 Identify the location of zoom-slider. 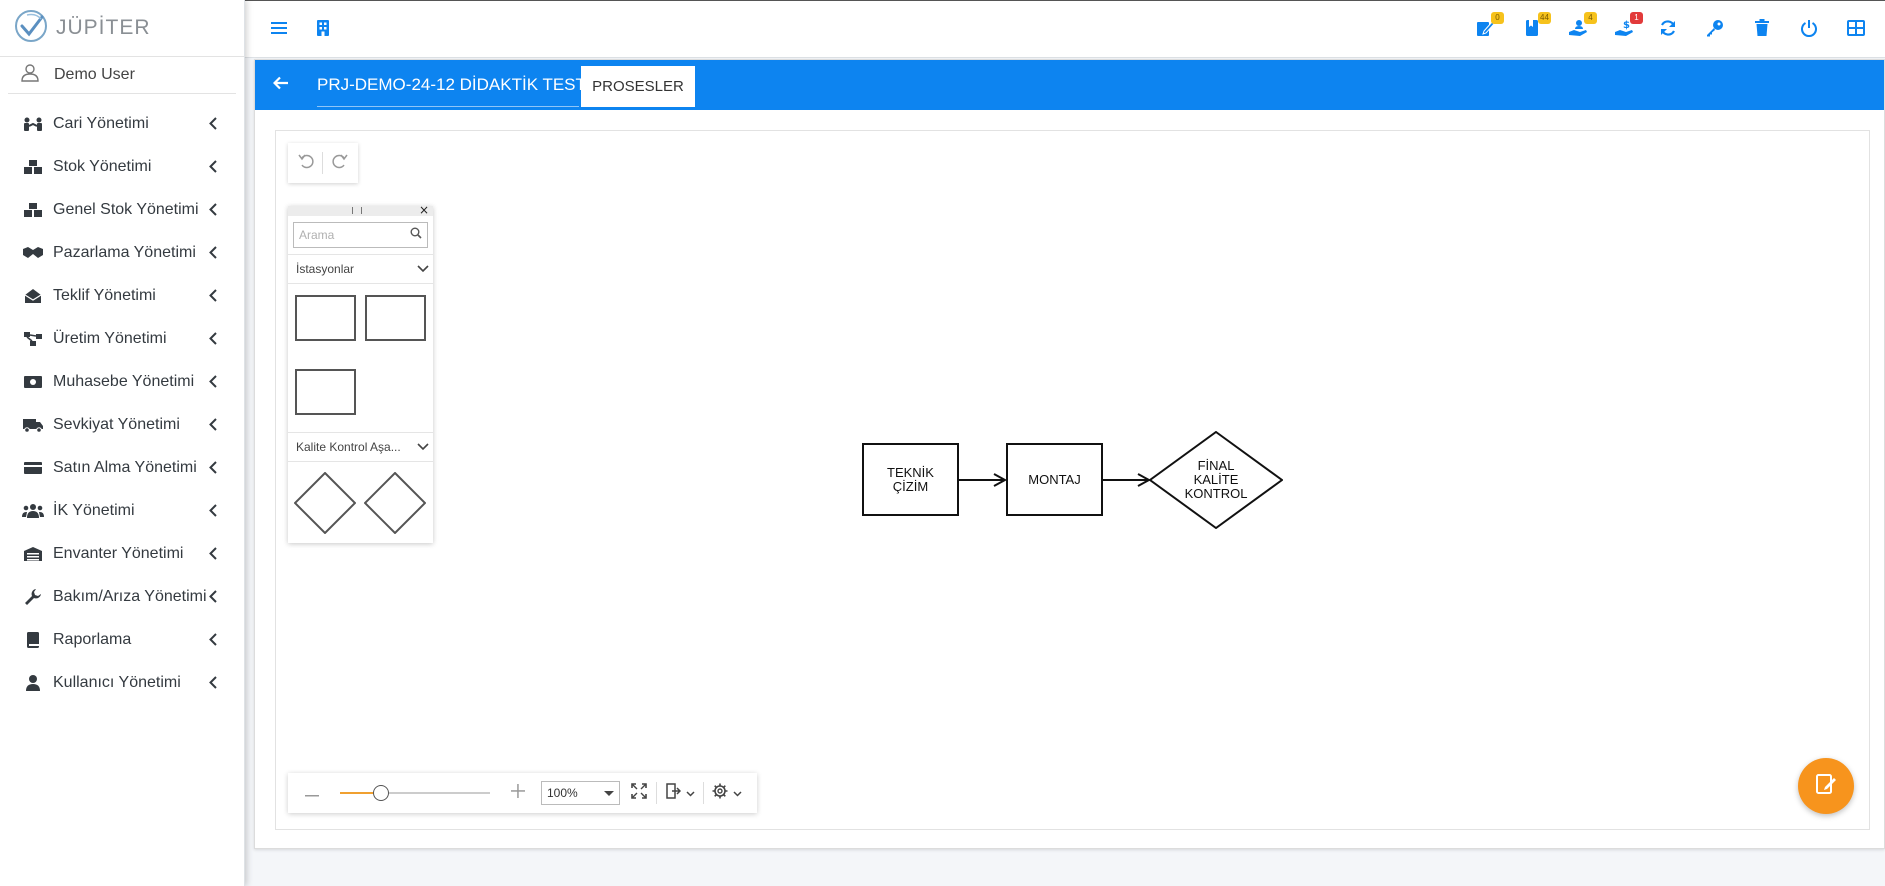
(415, 793).